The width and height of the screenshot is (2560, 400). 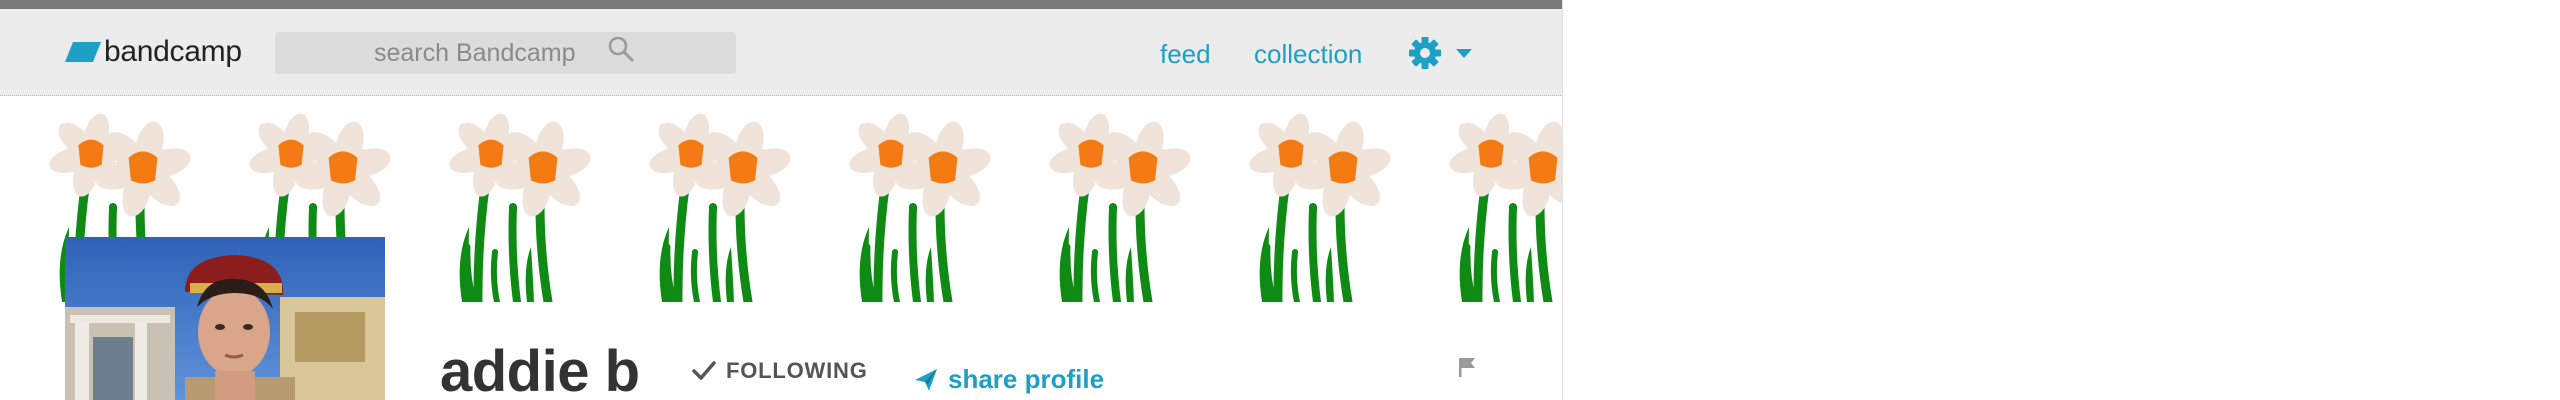 I want to click on profile-name: addie b, so click(x=540, y=369).